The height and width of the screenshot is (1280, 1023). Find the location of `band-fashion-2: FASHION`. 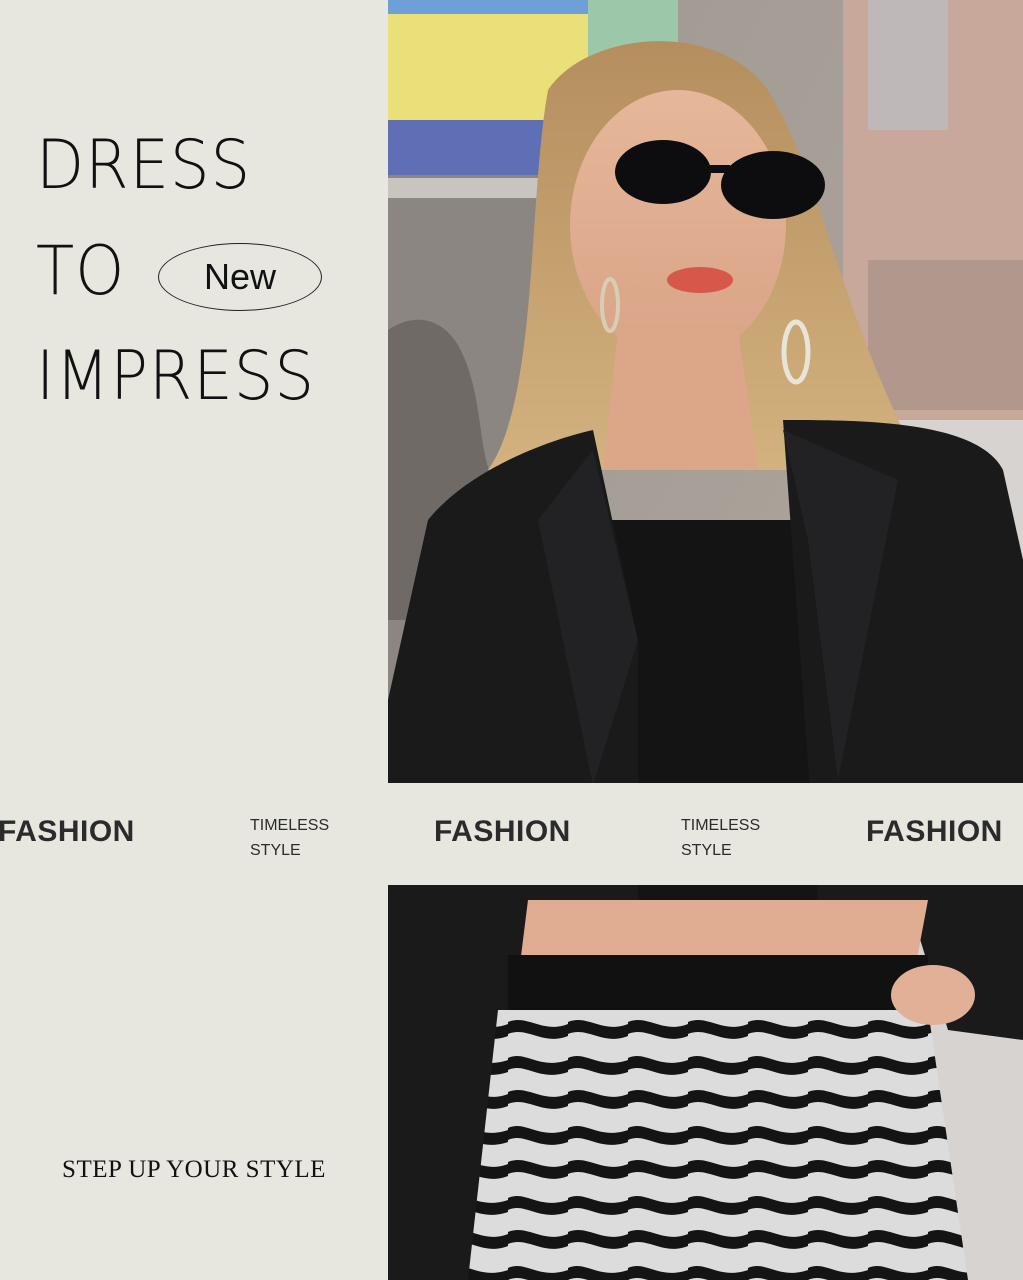

band-fashion-2: FASHION is located at coordinates (502, 831).